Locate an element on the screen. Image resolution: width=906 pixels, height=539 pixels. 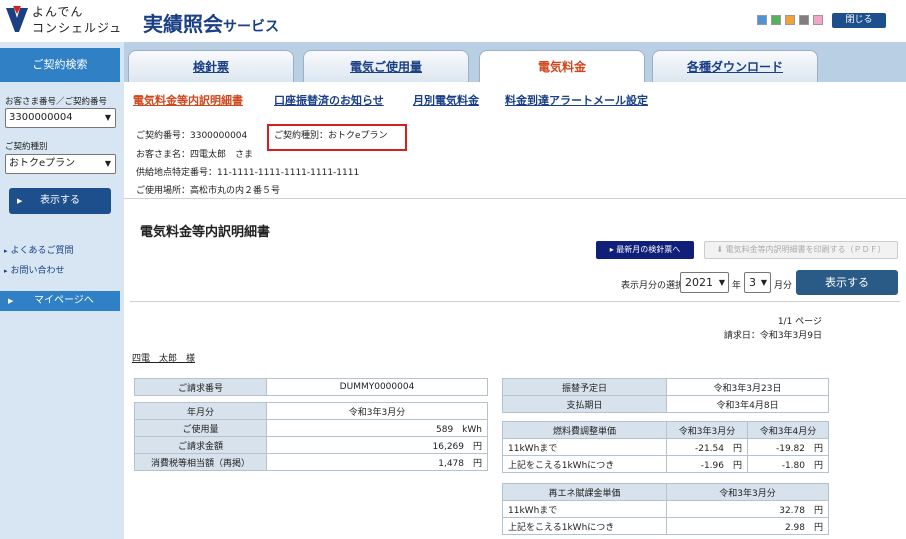
subnav-bill-statement: 電気料金等内訳明細書 is located at coordinates (188, 100).